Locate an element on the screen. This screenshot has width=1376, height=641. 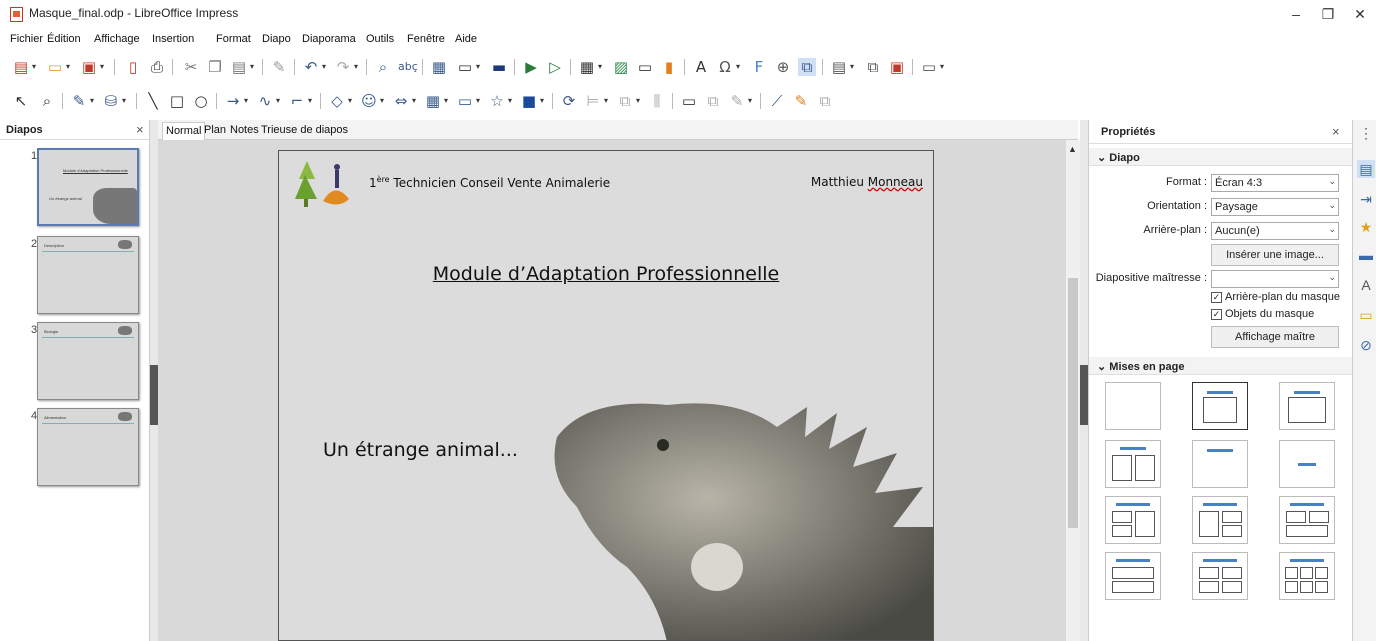
smiley-shape-icon: ☺ is located at coordinates (369, 101).